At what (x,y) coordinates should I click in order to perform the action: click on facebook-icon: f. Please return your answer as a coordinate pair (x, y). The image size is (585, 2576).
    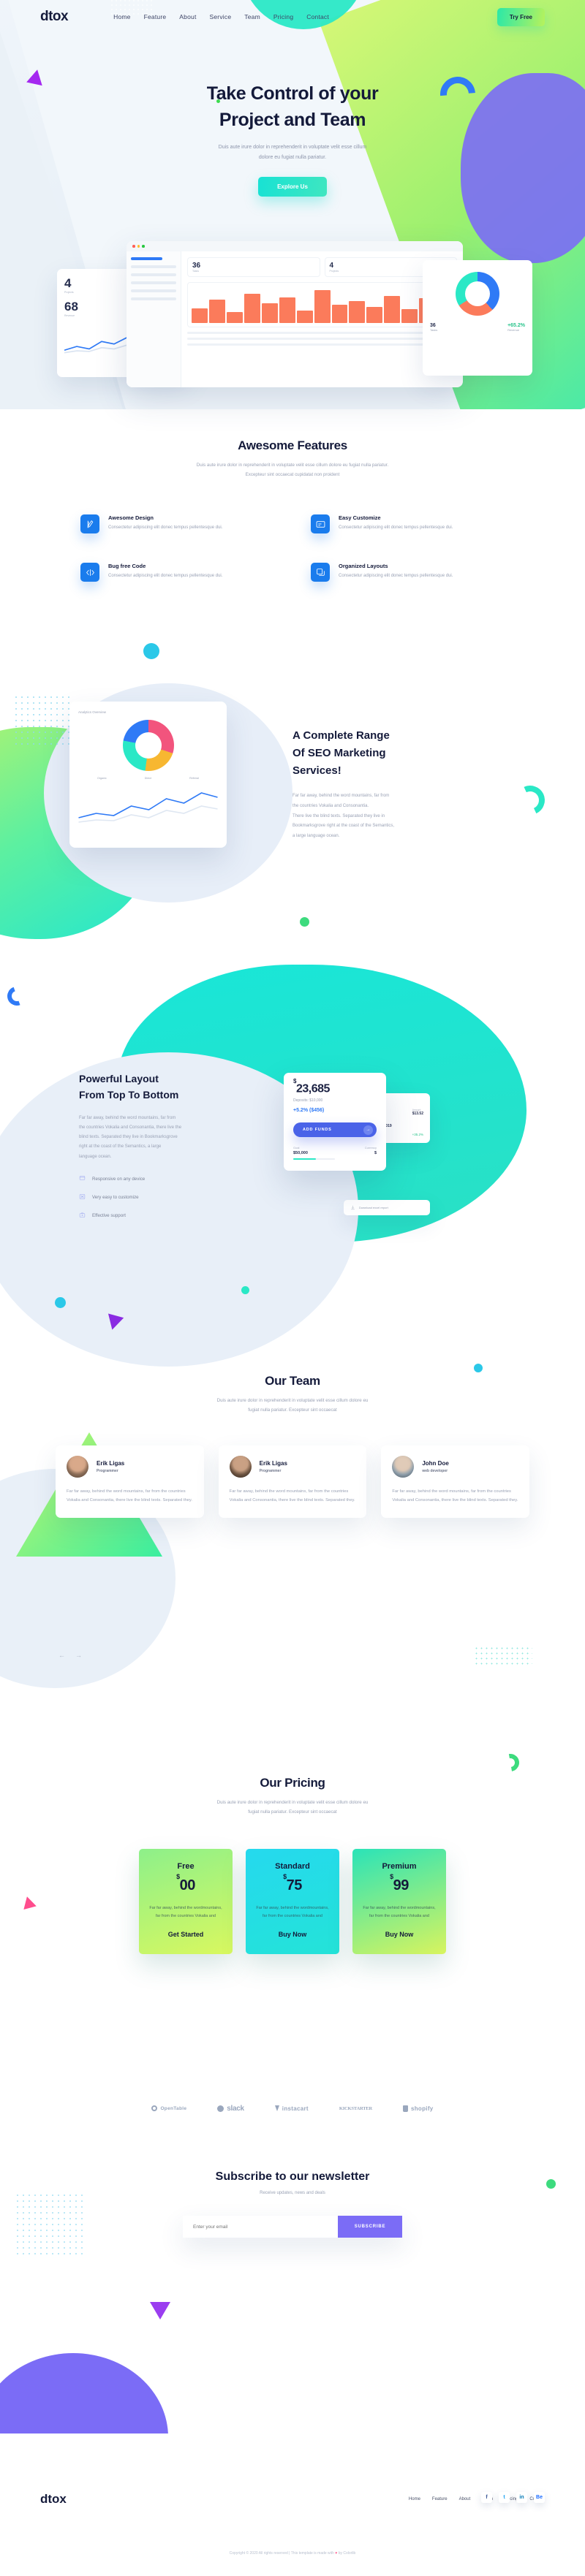
    Looking at the image, I should click on (486, 2498).